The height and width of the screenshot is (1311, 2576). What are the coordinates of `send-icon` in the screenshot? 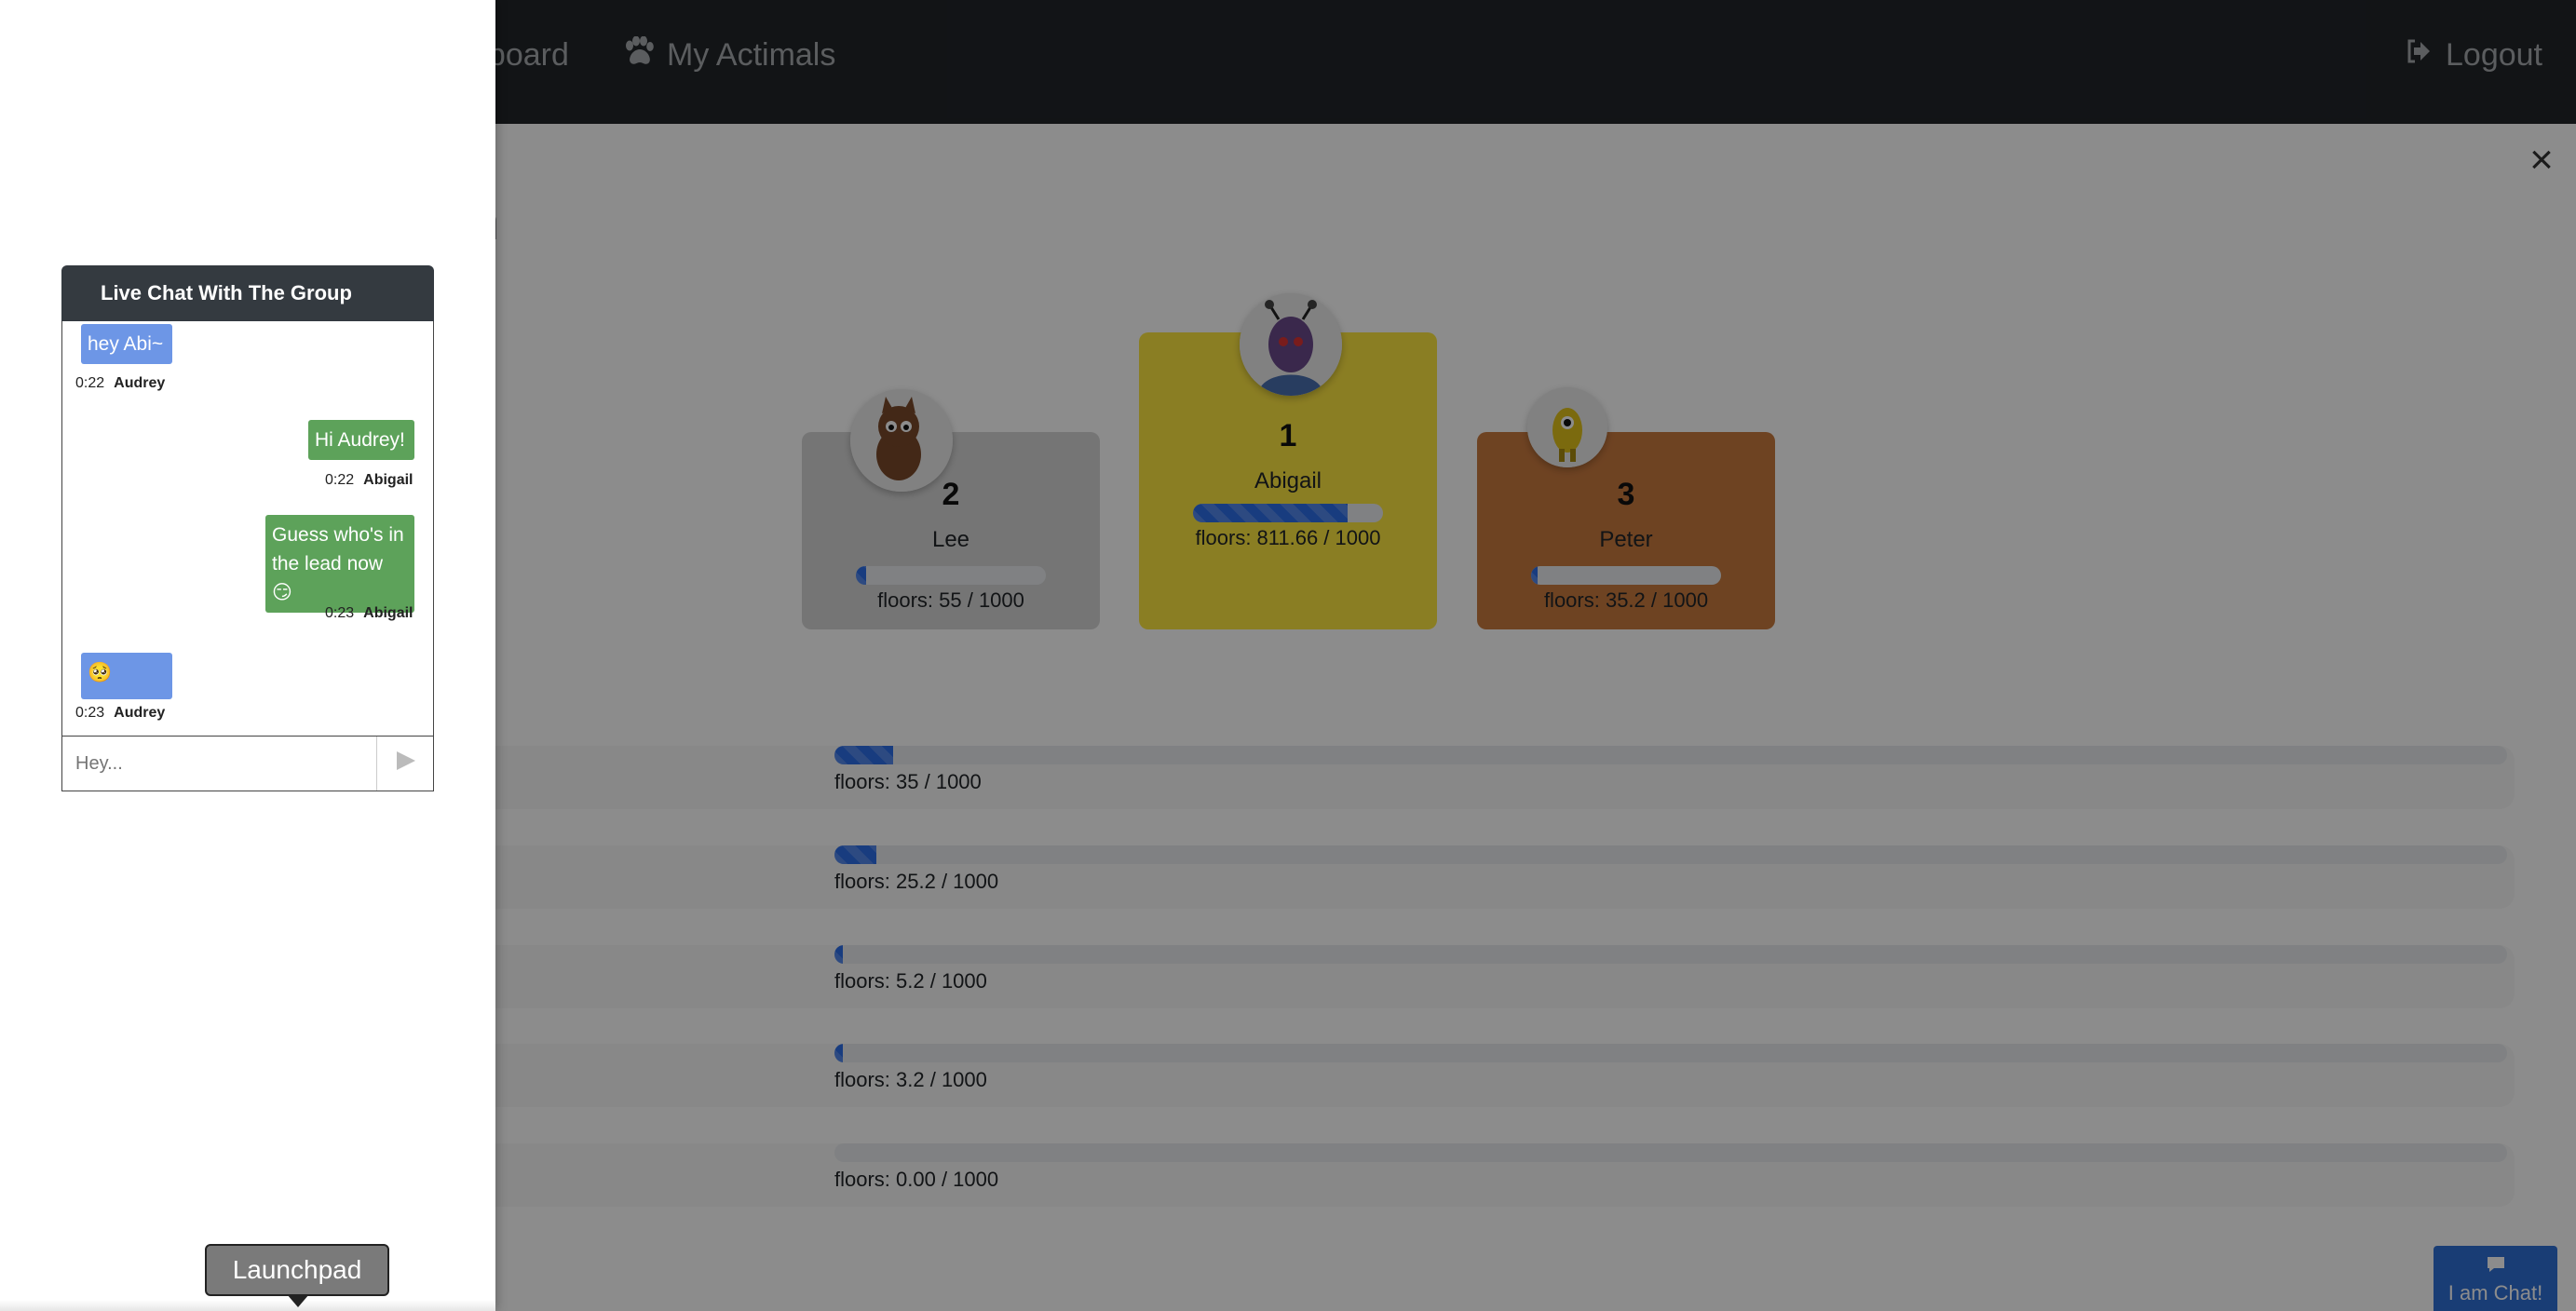 It's located at (406, 764).